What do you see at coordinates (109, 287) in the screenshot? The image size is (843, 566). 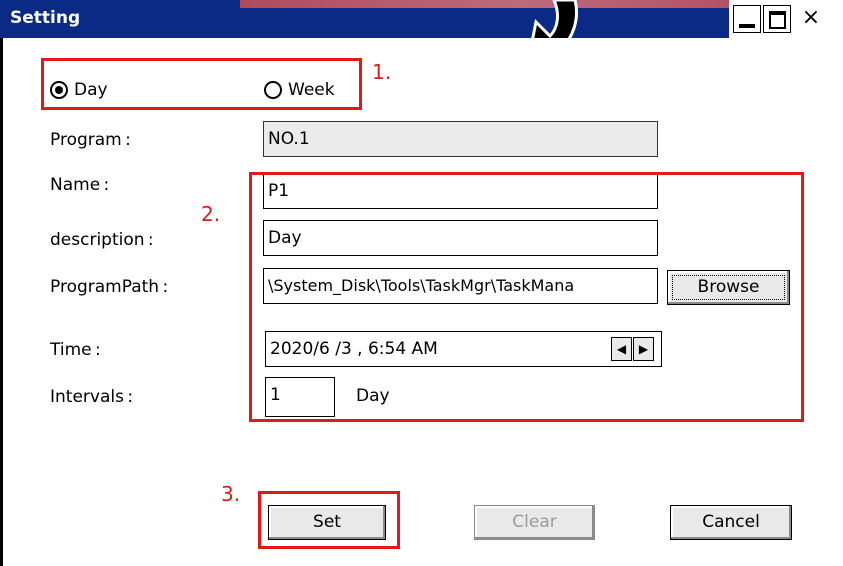 I see `program-path-label: ProgramPath :` at bounding box center [109, 287].